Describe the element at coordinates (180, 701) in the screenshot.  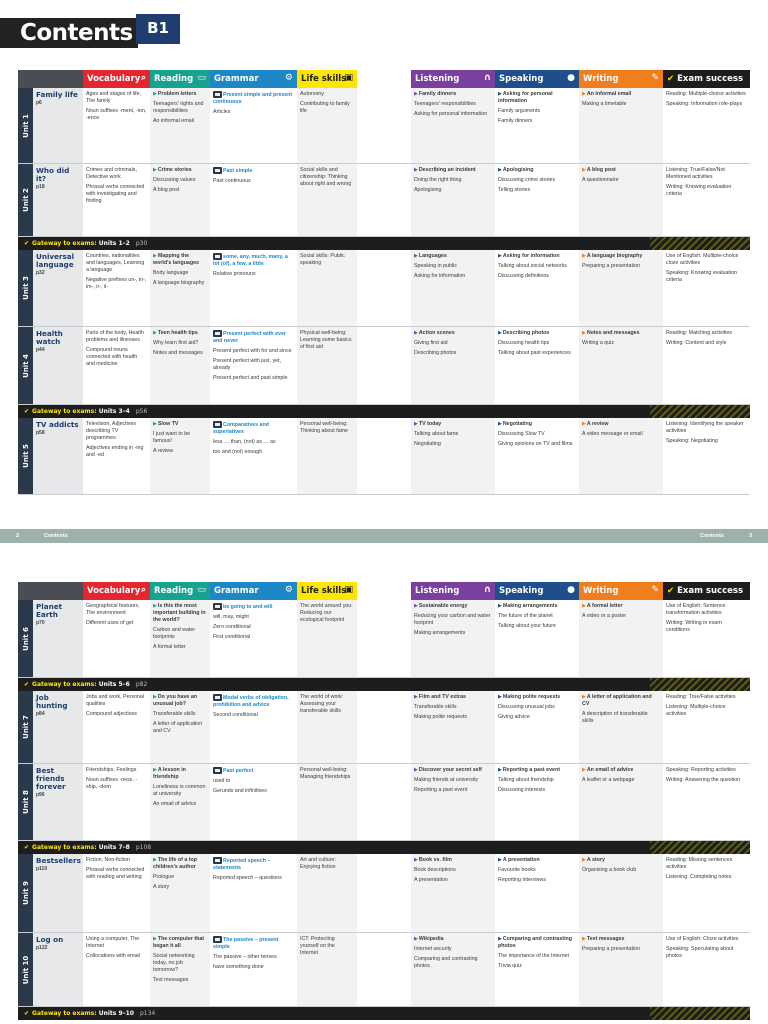
I see `section-title: ▶Do you have an unusual job?` at that location.